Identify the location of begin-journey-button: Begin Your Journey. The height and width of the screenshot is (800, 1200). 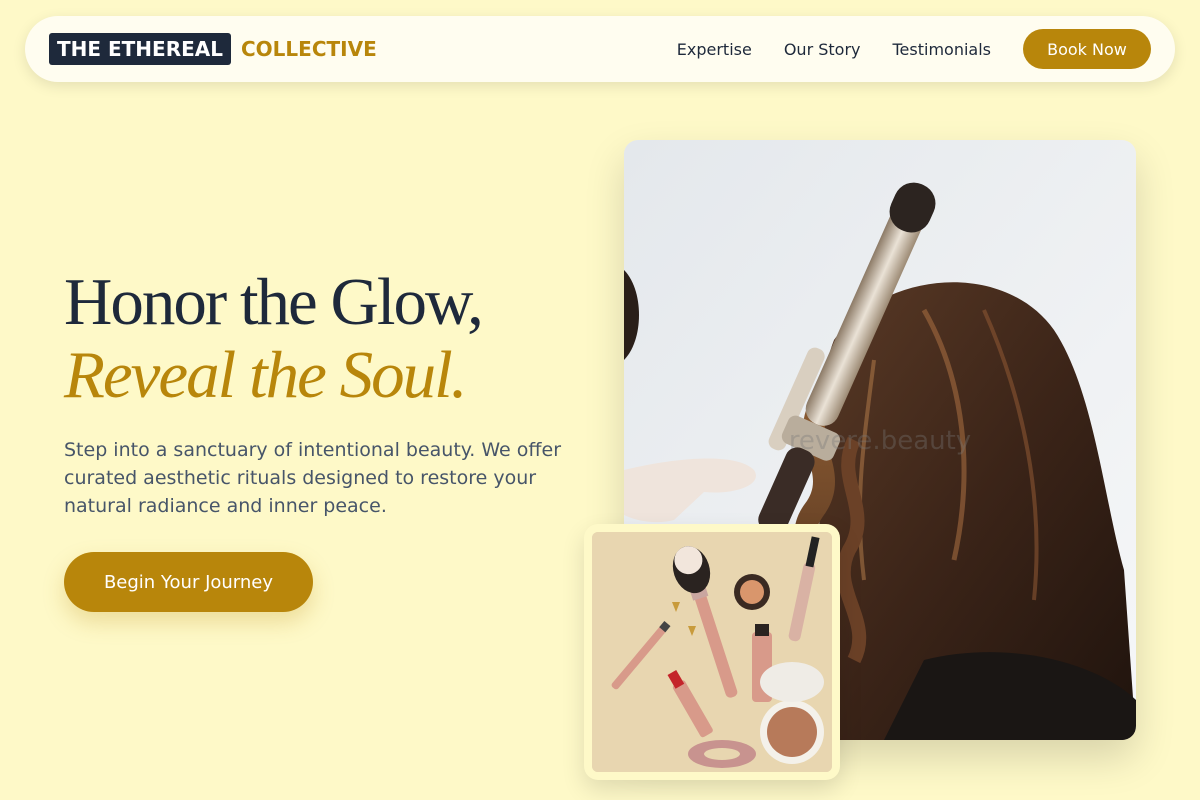
(188, 582).